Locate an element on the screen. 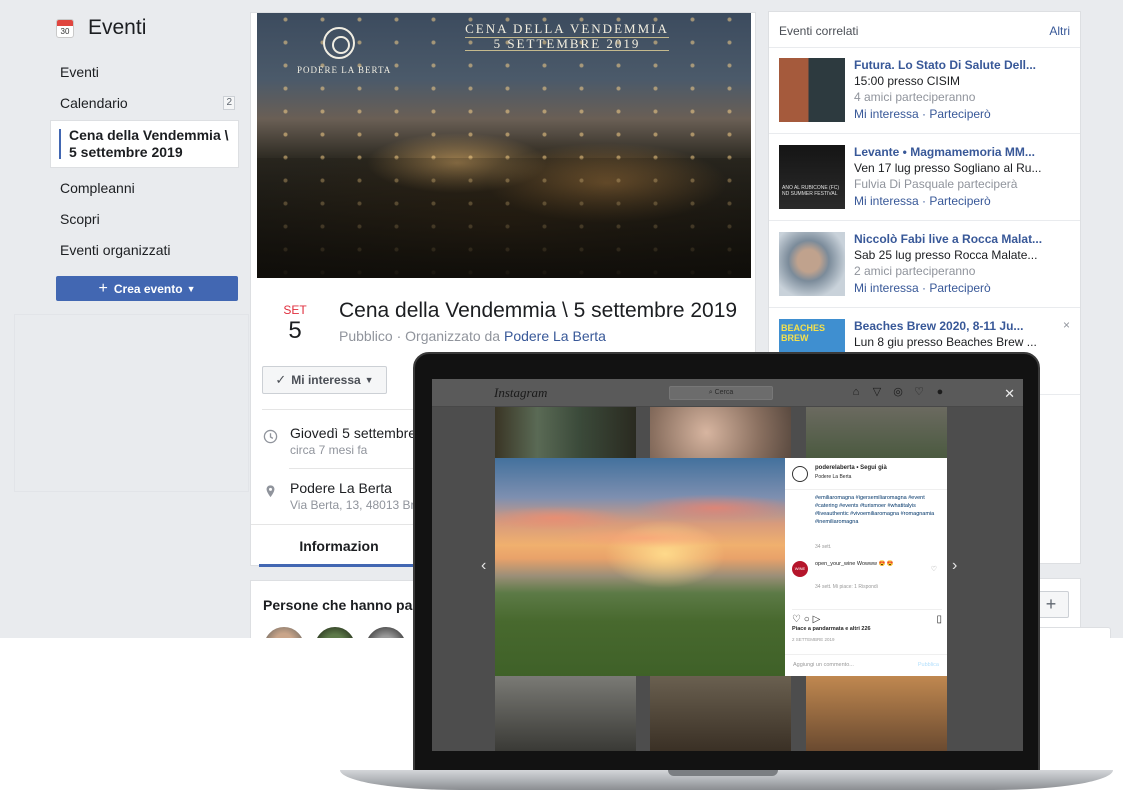 The width and height of the screenshot is (1123, 794). laptop-notch is located at coordinates (723, 773).